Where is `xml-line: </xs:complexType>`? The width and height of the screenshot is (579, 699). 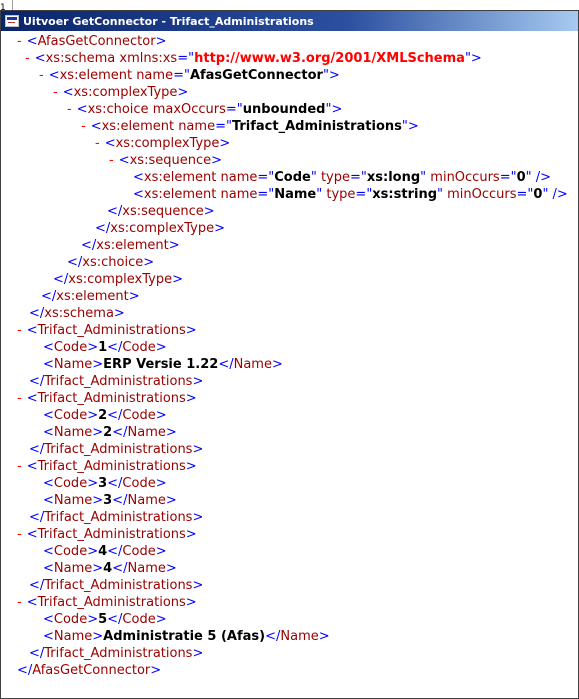
xml-line: </xs:complexType> is located at coordinates (160, 228).